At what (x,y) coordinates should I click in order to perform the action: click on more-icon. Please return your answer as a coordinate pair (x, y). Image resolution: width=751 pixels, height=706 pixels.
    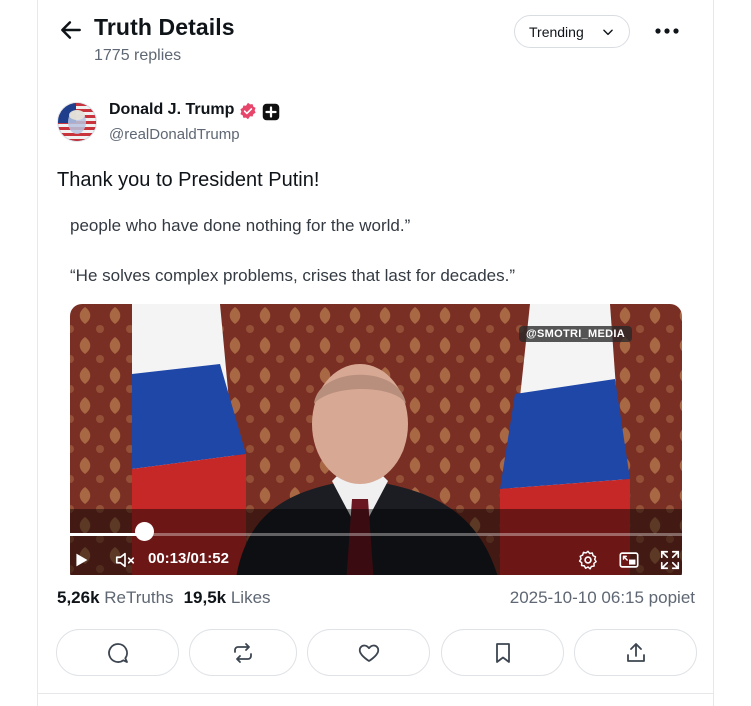
    Looking at the image, I should click on (667, 31).